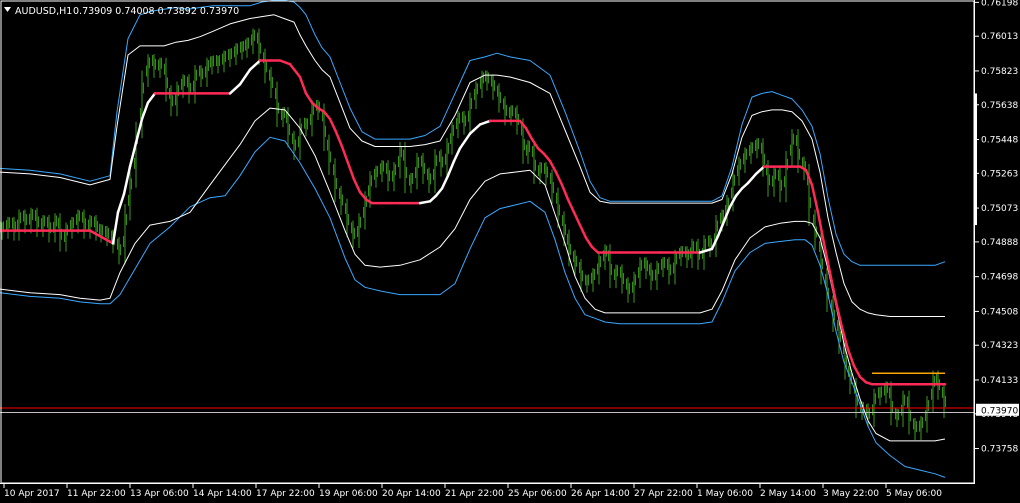  What do you see at coordinates (411, 494) in the screenshot?
I see `x-tick-label: 20 Apr 14:00` at bounding box center [411, 494].